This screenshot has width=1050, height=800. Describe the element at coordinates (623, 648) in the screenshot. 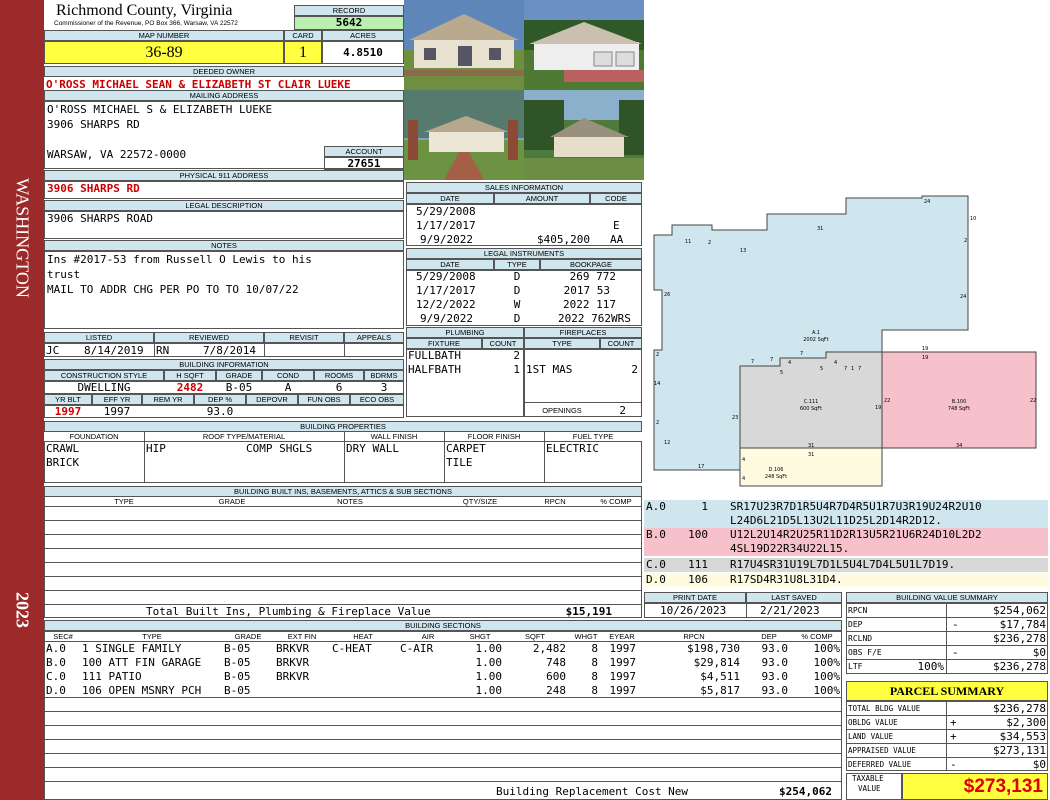

I see `section-eyear: 1997` at that location.